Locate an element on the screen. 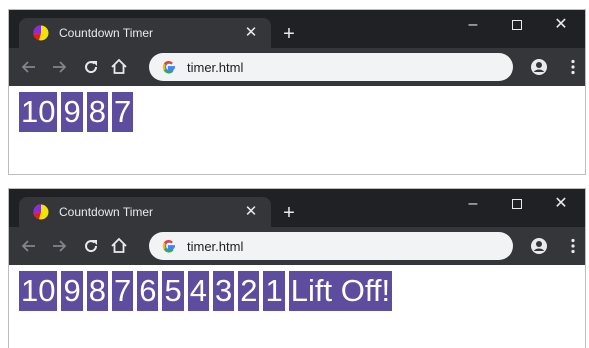  page-content: 10 9 8 7 6 5 4 3 2 1 Lift Off! is located at coordinates (297, 288).